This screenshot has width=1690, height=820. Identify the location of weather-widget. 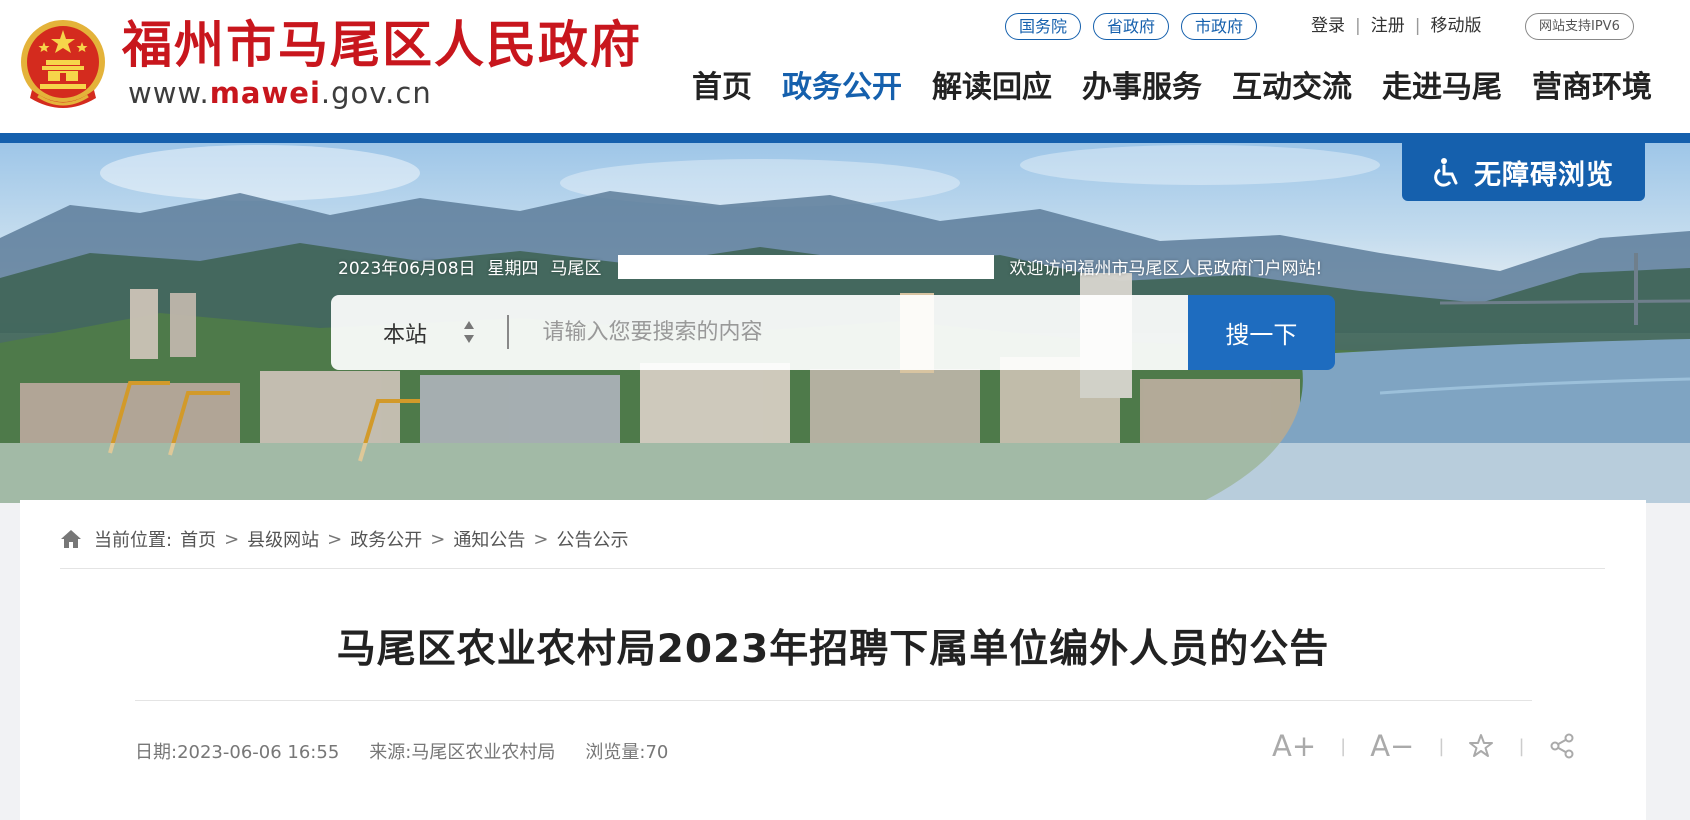
(805, 266).